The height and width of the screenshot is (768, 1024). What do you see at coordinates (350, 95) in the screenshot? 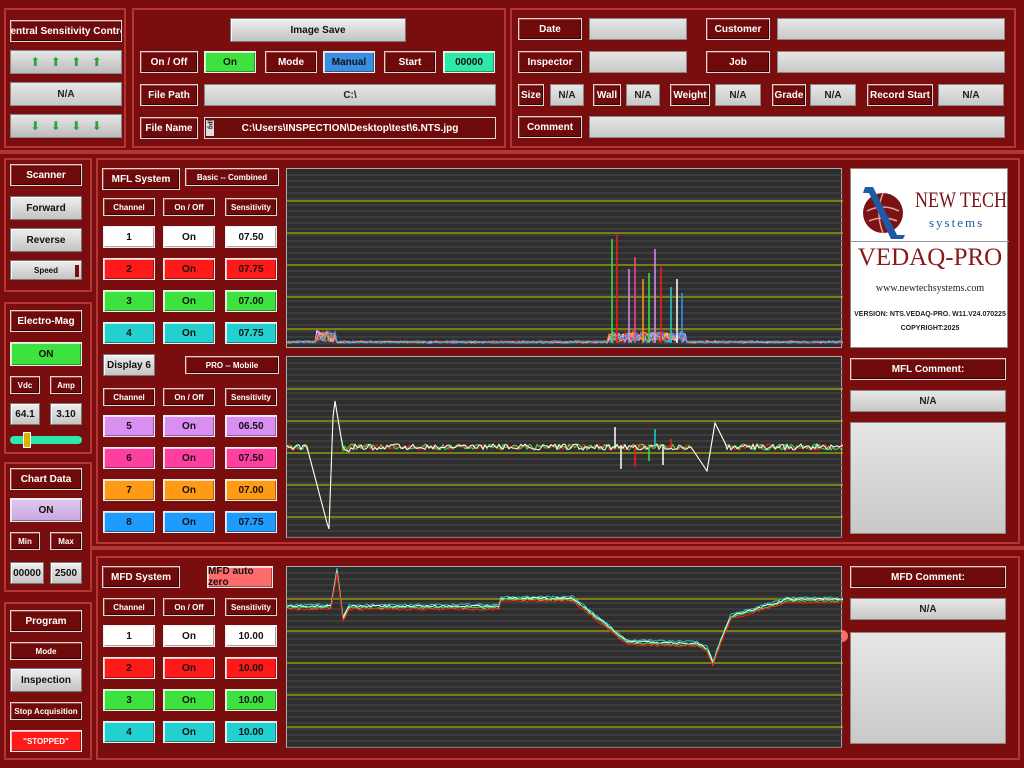
I see `file-path-field: C:\` at bounding box center [350, 95].